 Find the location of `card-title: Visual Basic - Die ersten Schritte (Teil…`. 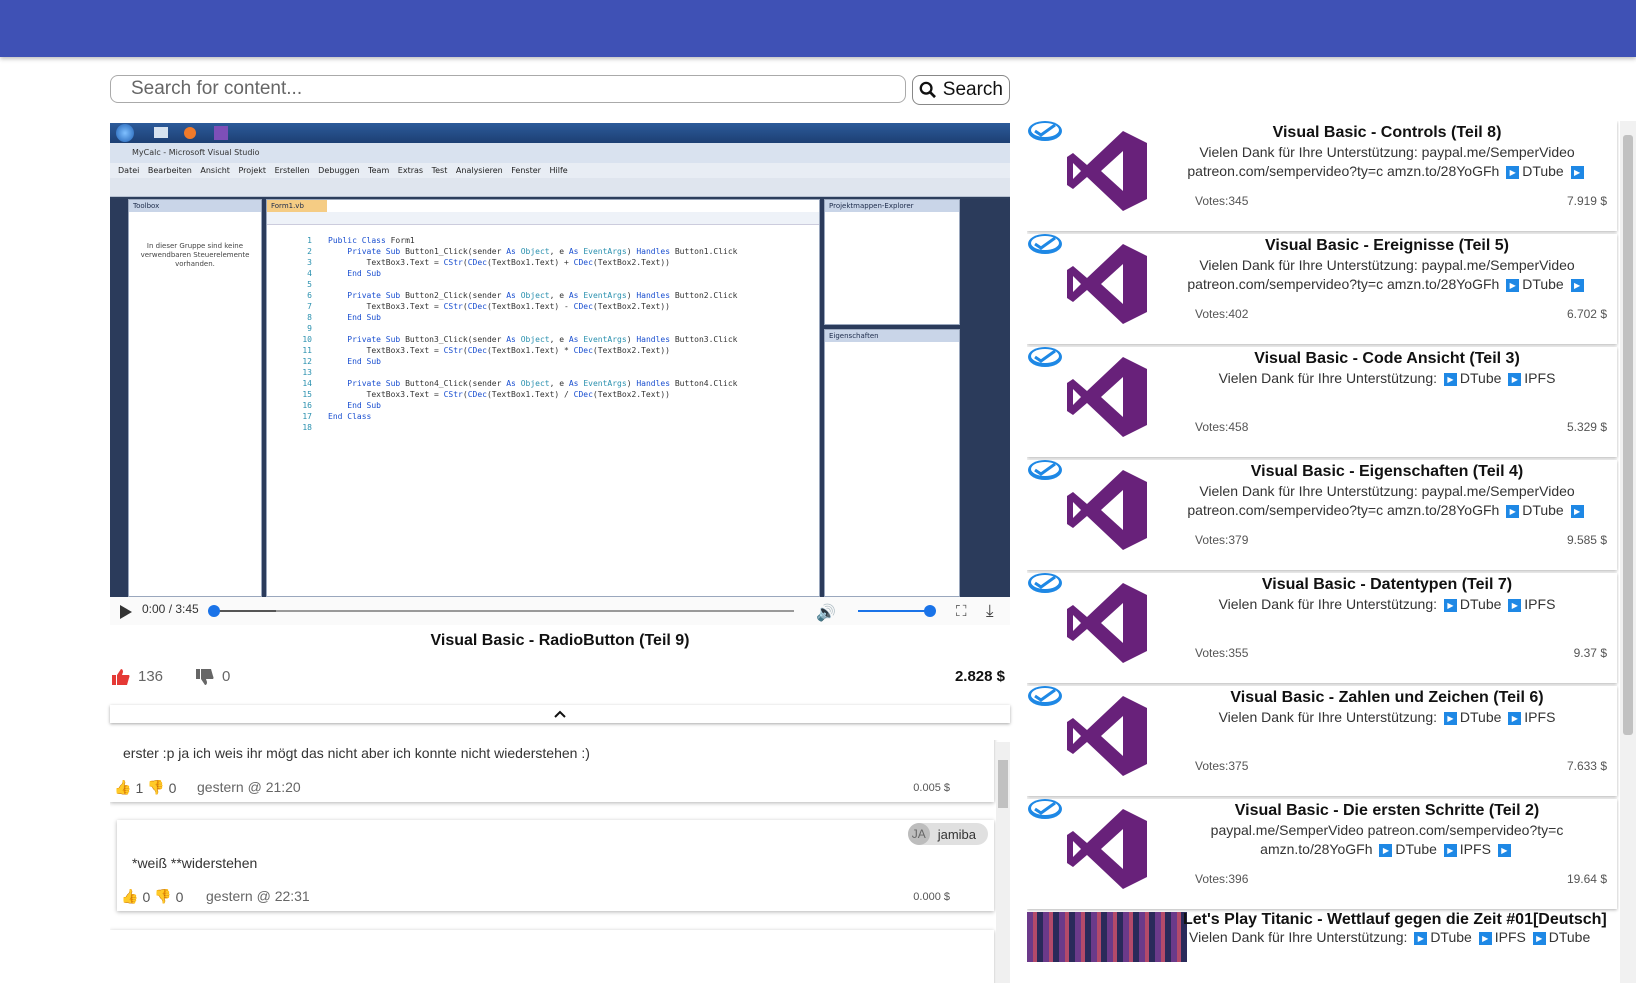

card-title: Visual Basic - Die ersten Schritte (Teil… is located at coordinates (1387, 811).